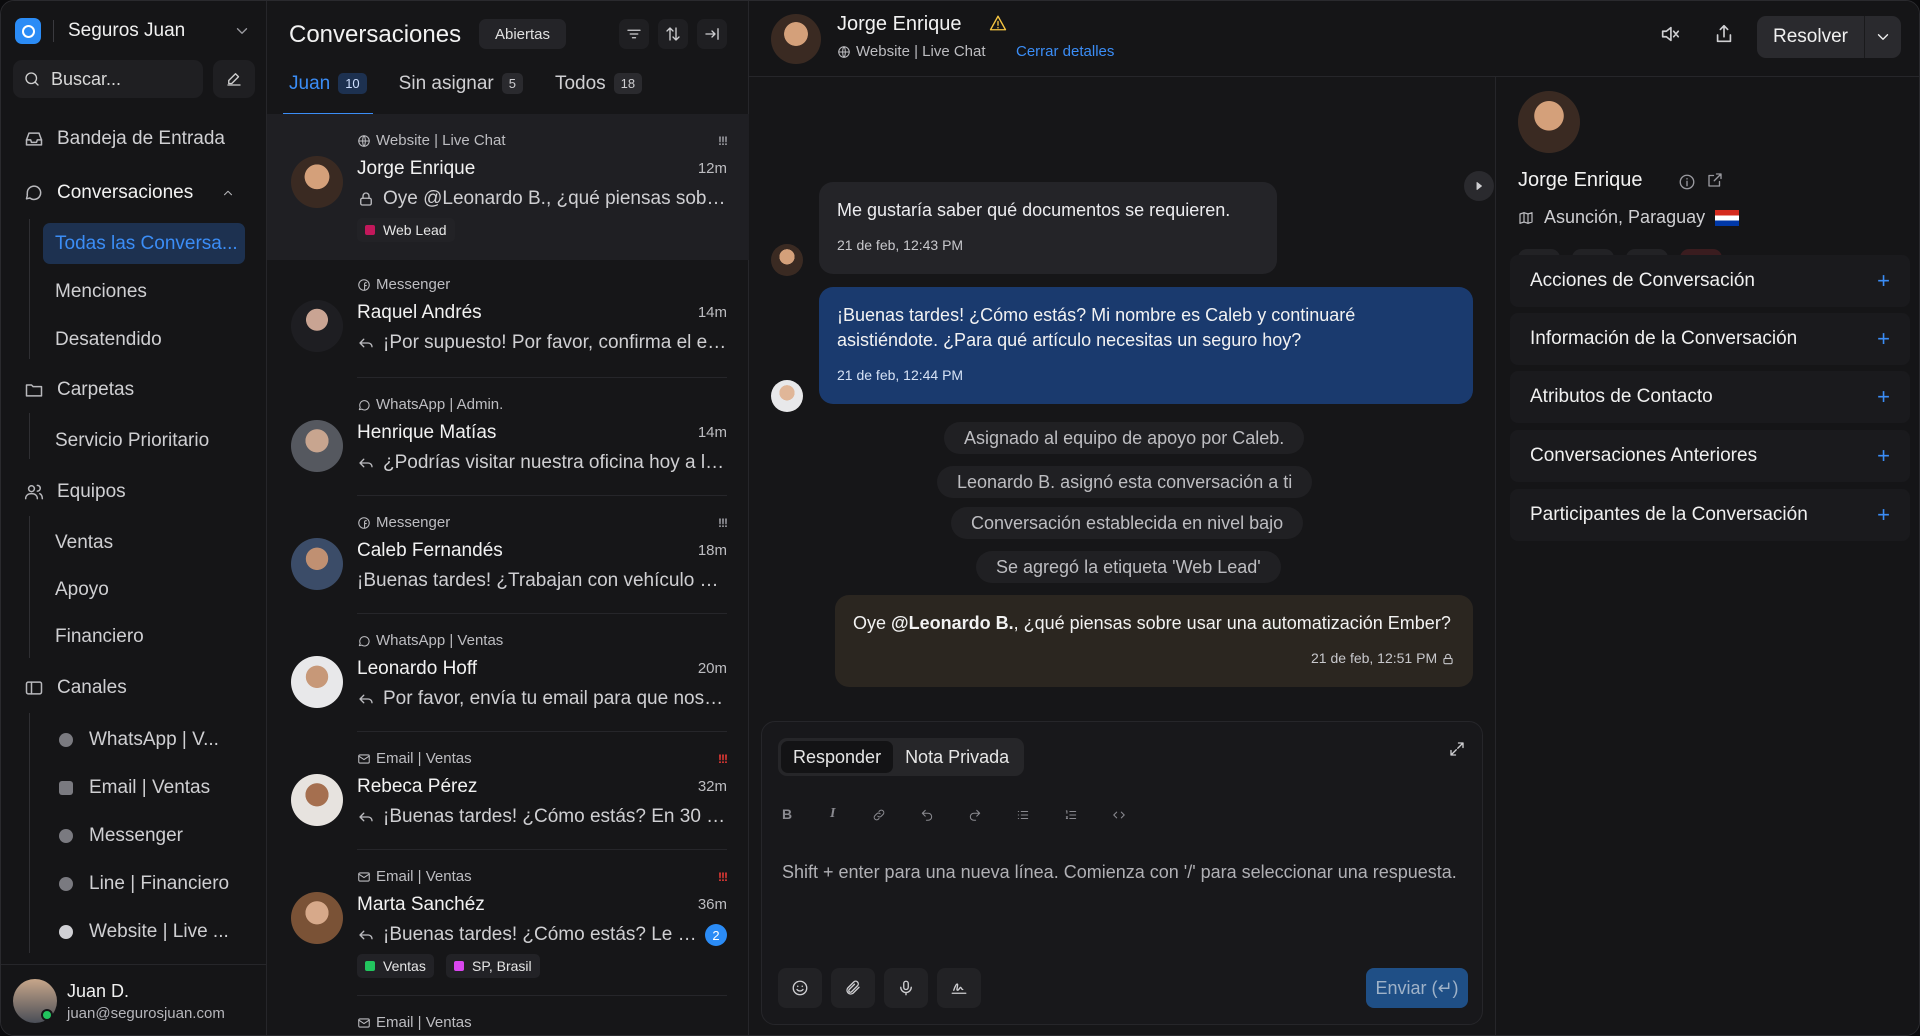 Image resolution: width=1920 pixels, height=1036 pixels. Describe the element at coordinates (328, 94) in the screenshot. I see `tab-mine: Juan 10` at that location.